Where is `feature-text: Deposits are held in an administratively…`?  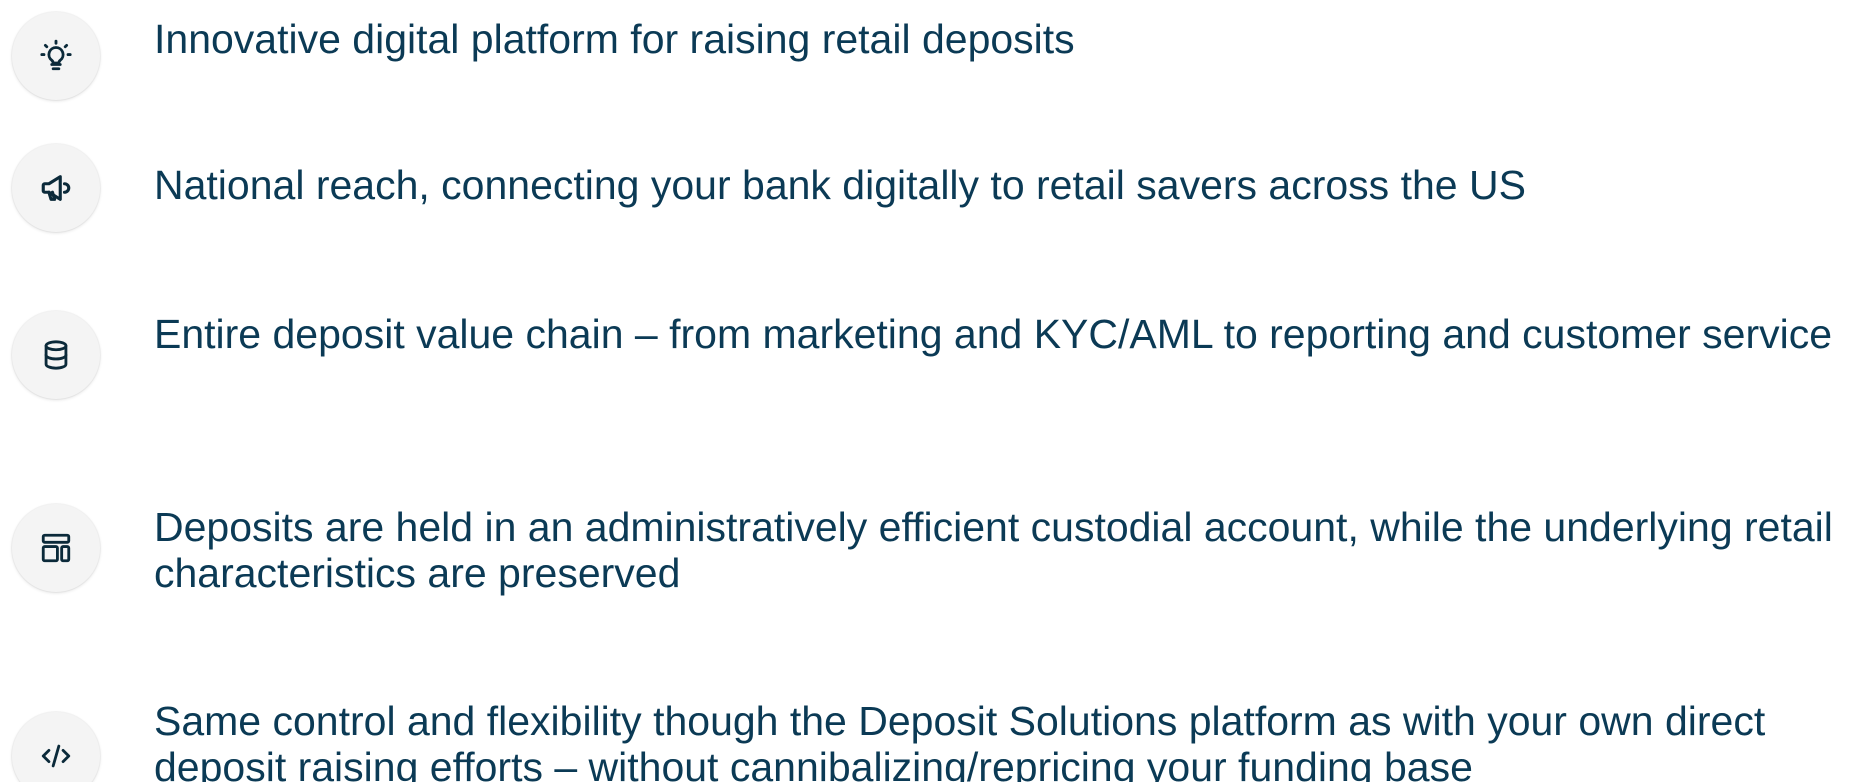
feature-text: Deposits are held in an administratively… is located at coordinates (993, 550).